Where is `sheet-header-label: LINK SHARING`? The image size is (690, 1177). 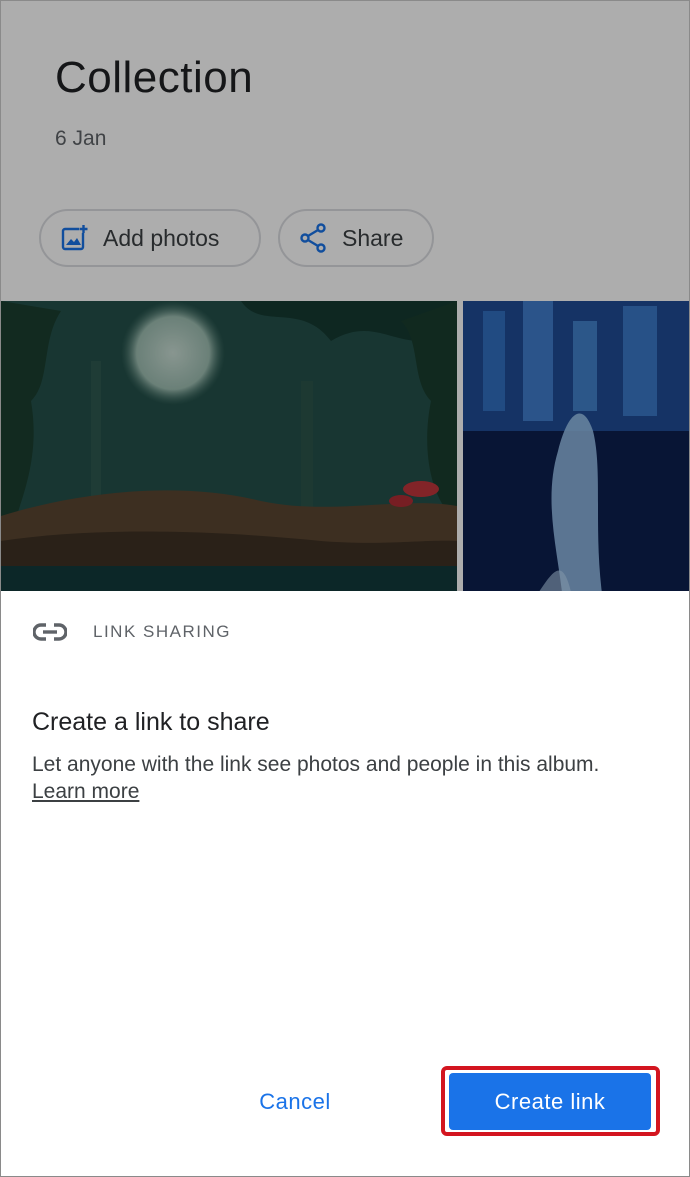
sheet-header-label: LINK SHARING is located at coordinates (162, 631).